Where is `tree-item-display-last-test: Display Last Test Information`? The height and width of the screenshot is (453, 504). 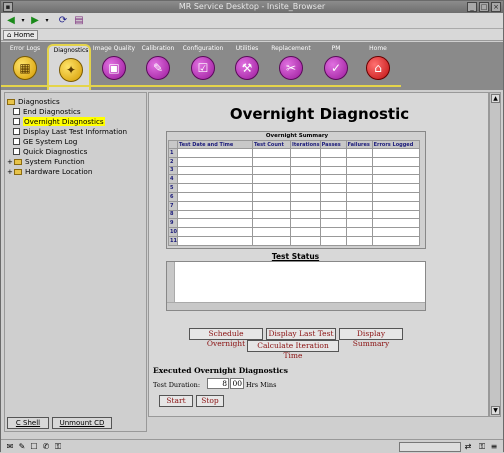 tree-item-display-last-test: Display Last Test Information is located at coordinates (70, 131).